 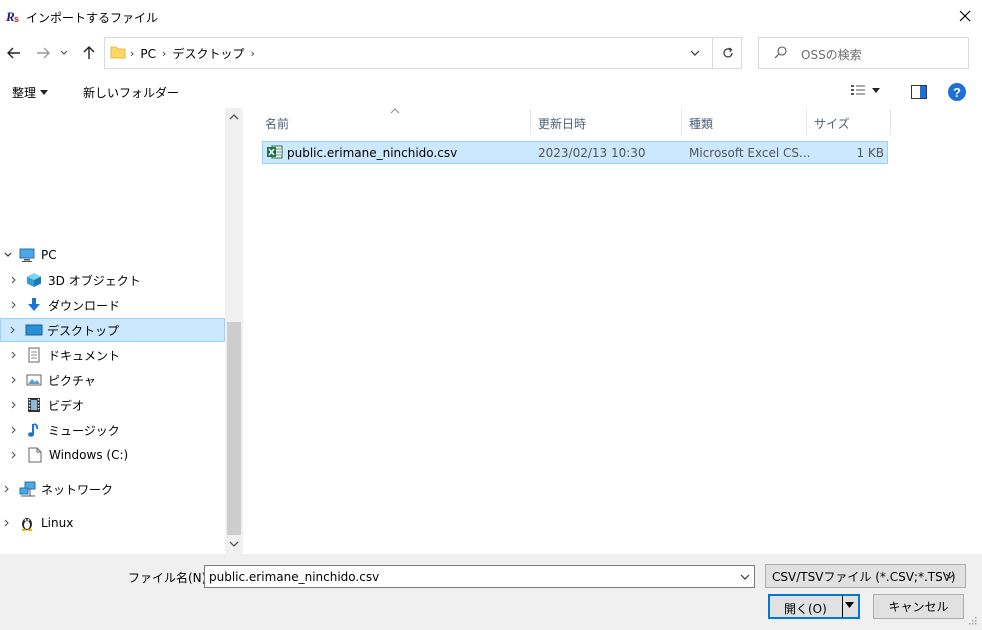 I want to click on forward-button, so click(x=43, y=53).